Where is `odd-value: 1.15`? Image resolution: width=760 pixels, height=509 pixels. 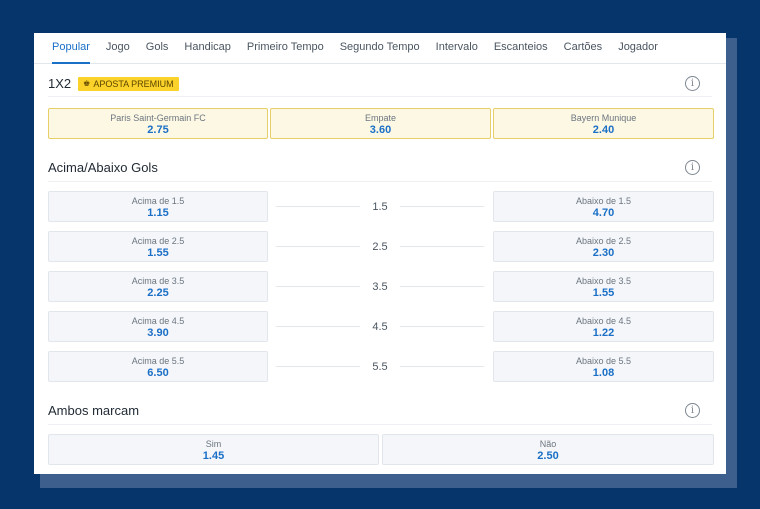 odd-value: 1.15 is located at coordinates (158, 213).